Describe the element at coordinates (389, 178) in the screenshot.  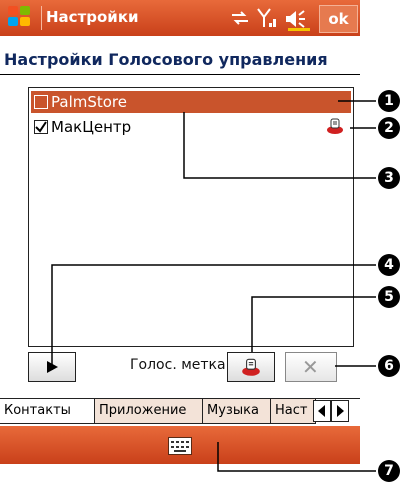
I see `callout-3: 3` at that location.